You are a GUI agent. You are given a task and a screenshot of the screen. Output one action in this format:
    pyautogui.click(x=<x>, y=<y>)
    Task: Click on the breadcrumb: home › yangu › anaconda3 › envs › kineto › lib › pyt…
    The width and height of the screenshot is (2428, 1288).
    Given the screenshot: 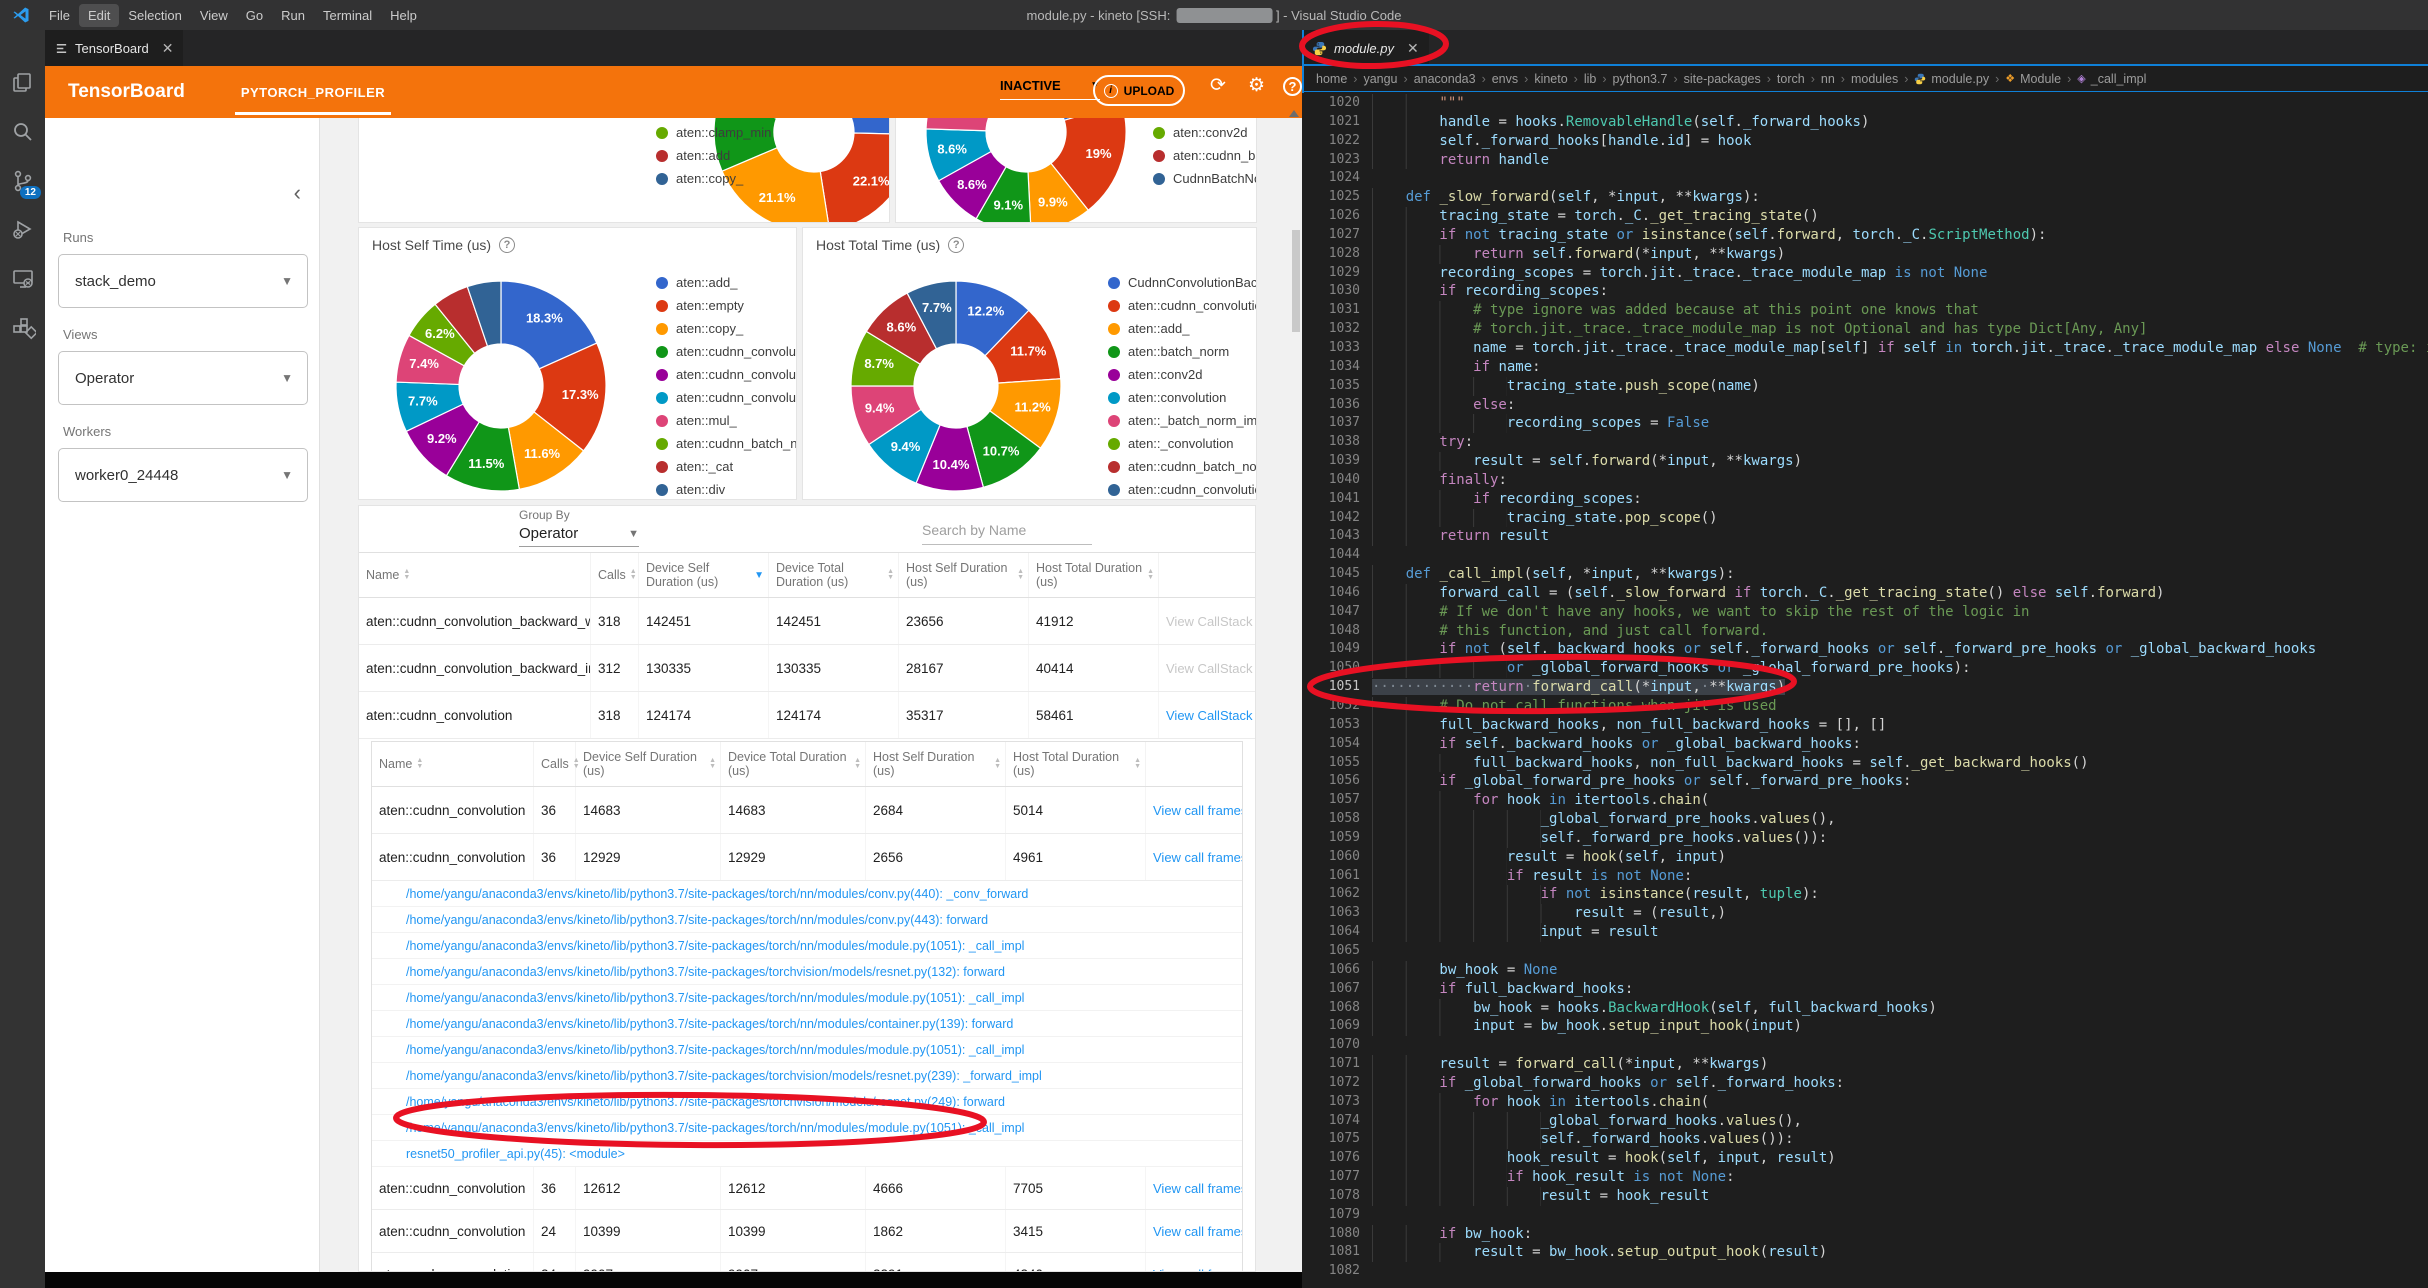 What is the action you would take?
    pyautogui.click(x=1865, y=79)
    